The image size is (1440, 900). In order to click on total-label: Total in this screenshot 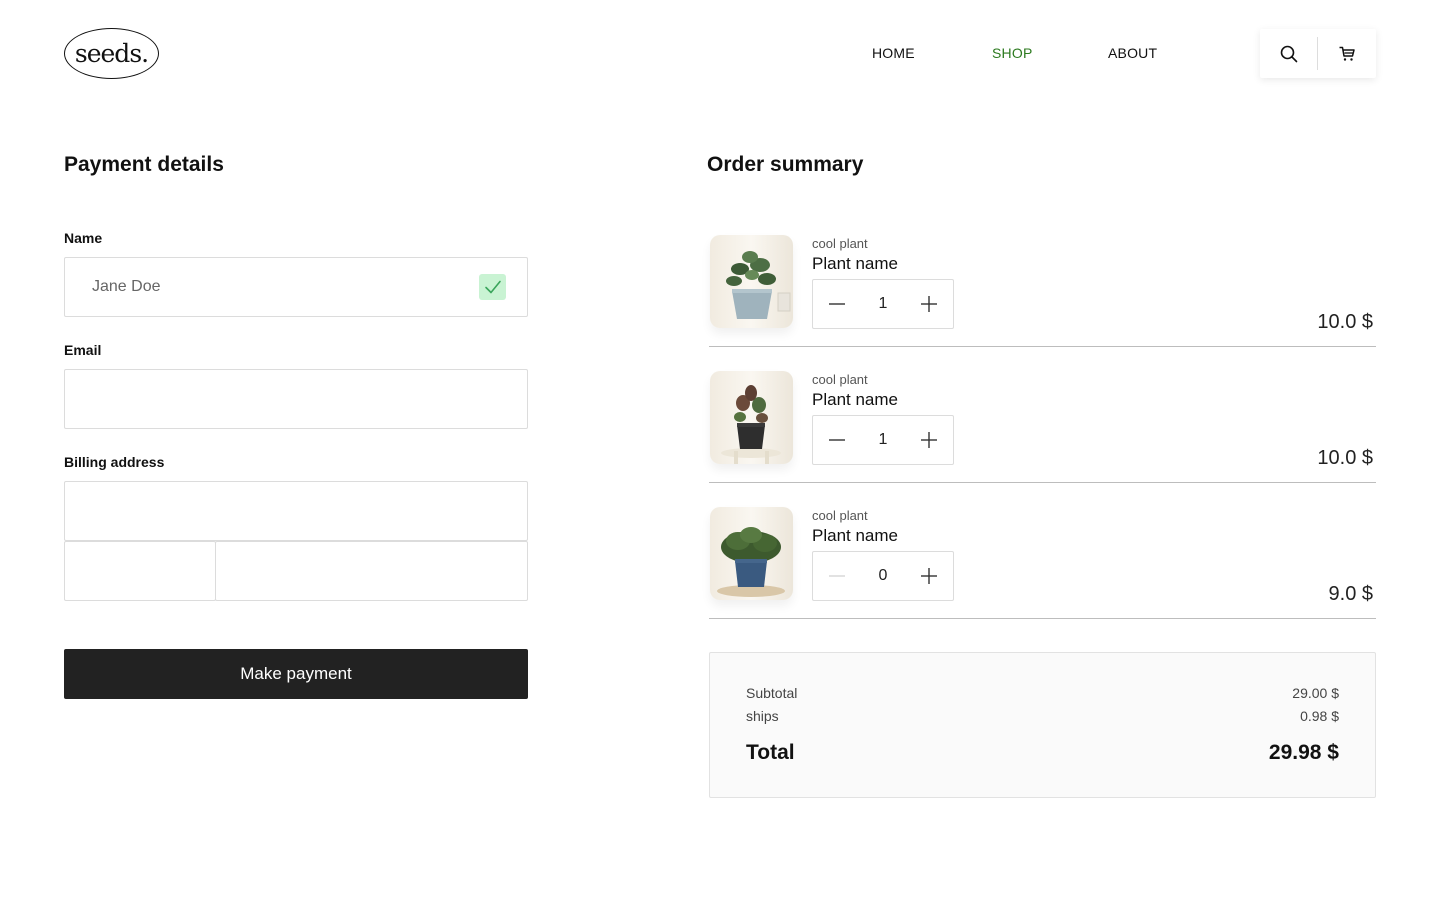, I will do `click(770, 752)`.